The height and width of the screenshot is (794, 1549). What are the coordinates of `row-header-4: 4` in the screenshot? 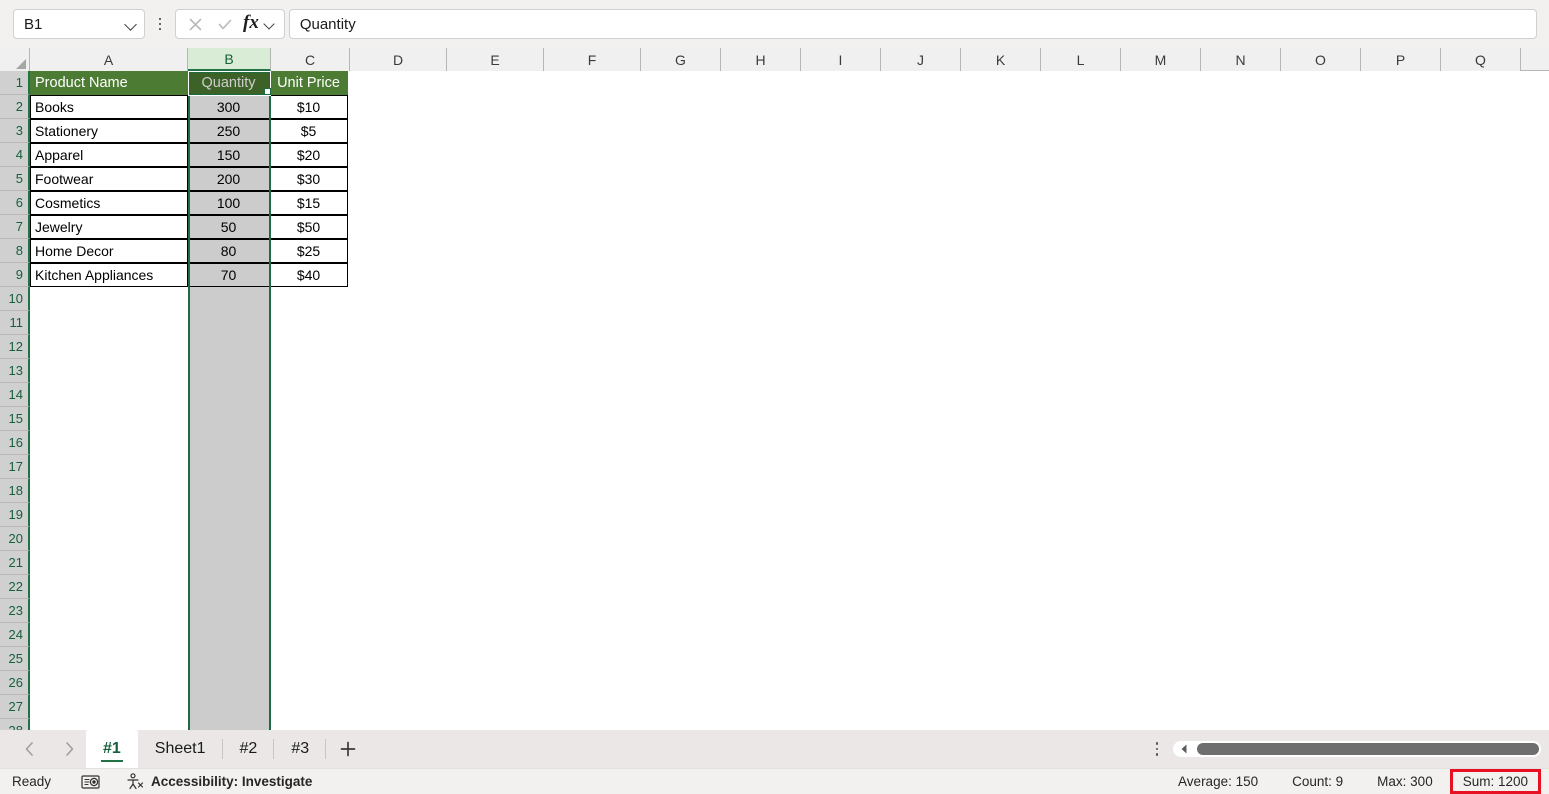 It's located at (15, 155).